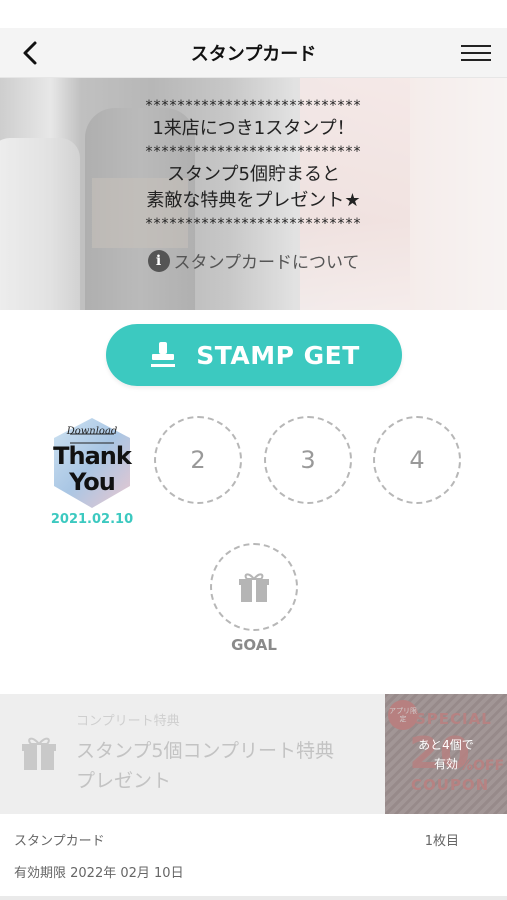 The height and width of the screenshot is (900, 507). I want to click on hero-rule: 1来店につき1スタンプ！, so click(253, 128).